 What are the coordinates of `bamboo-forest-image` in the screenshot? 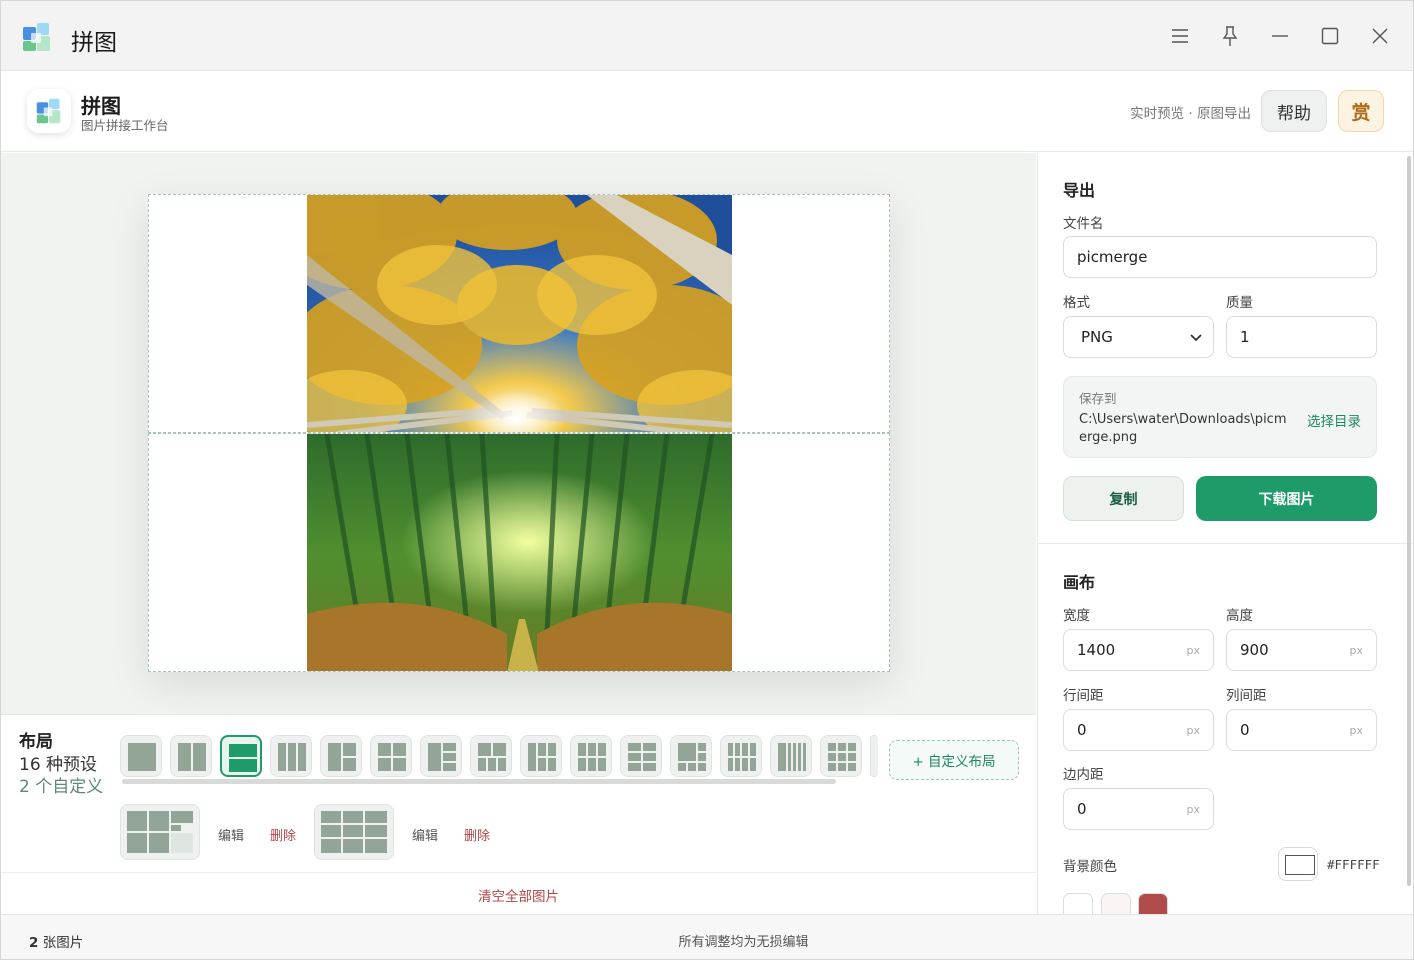 It's located at (519, 552).